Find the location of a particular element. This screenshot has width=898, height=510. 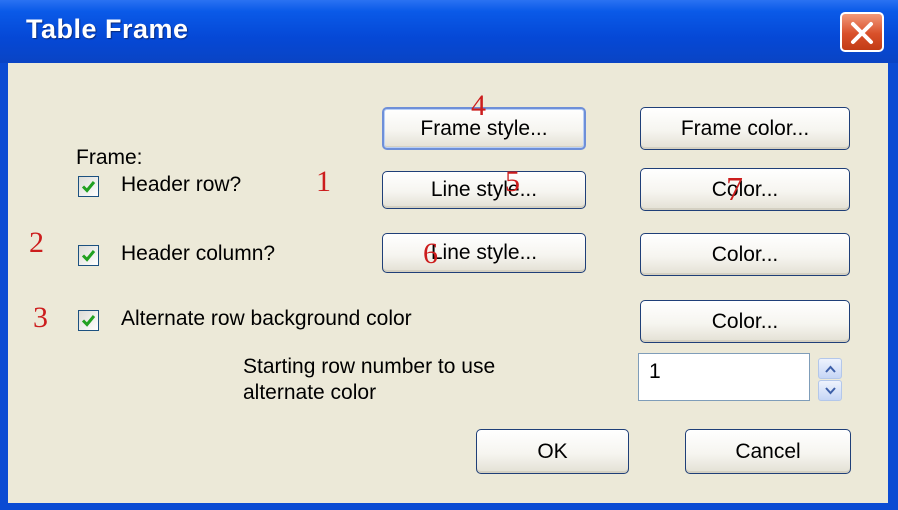

frame-label: Frame: is located at coordinates (109, 157).